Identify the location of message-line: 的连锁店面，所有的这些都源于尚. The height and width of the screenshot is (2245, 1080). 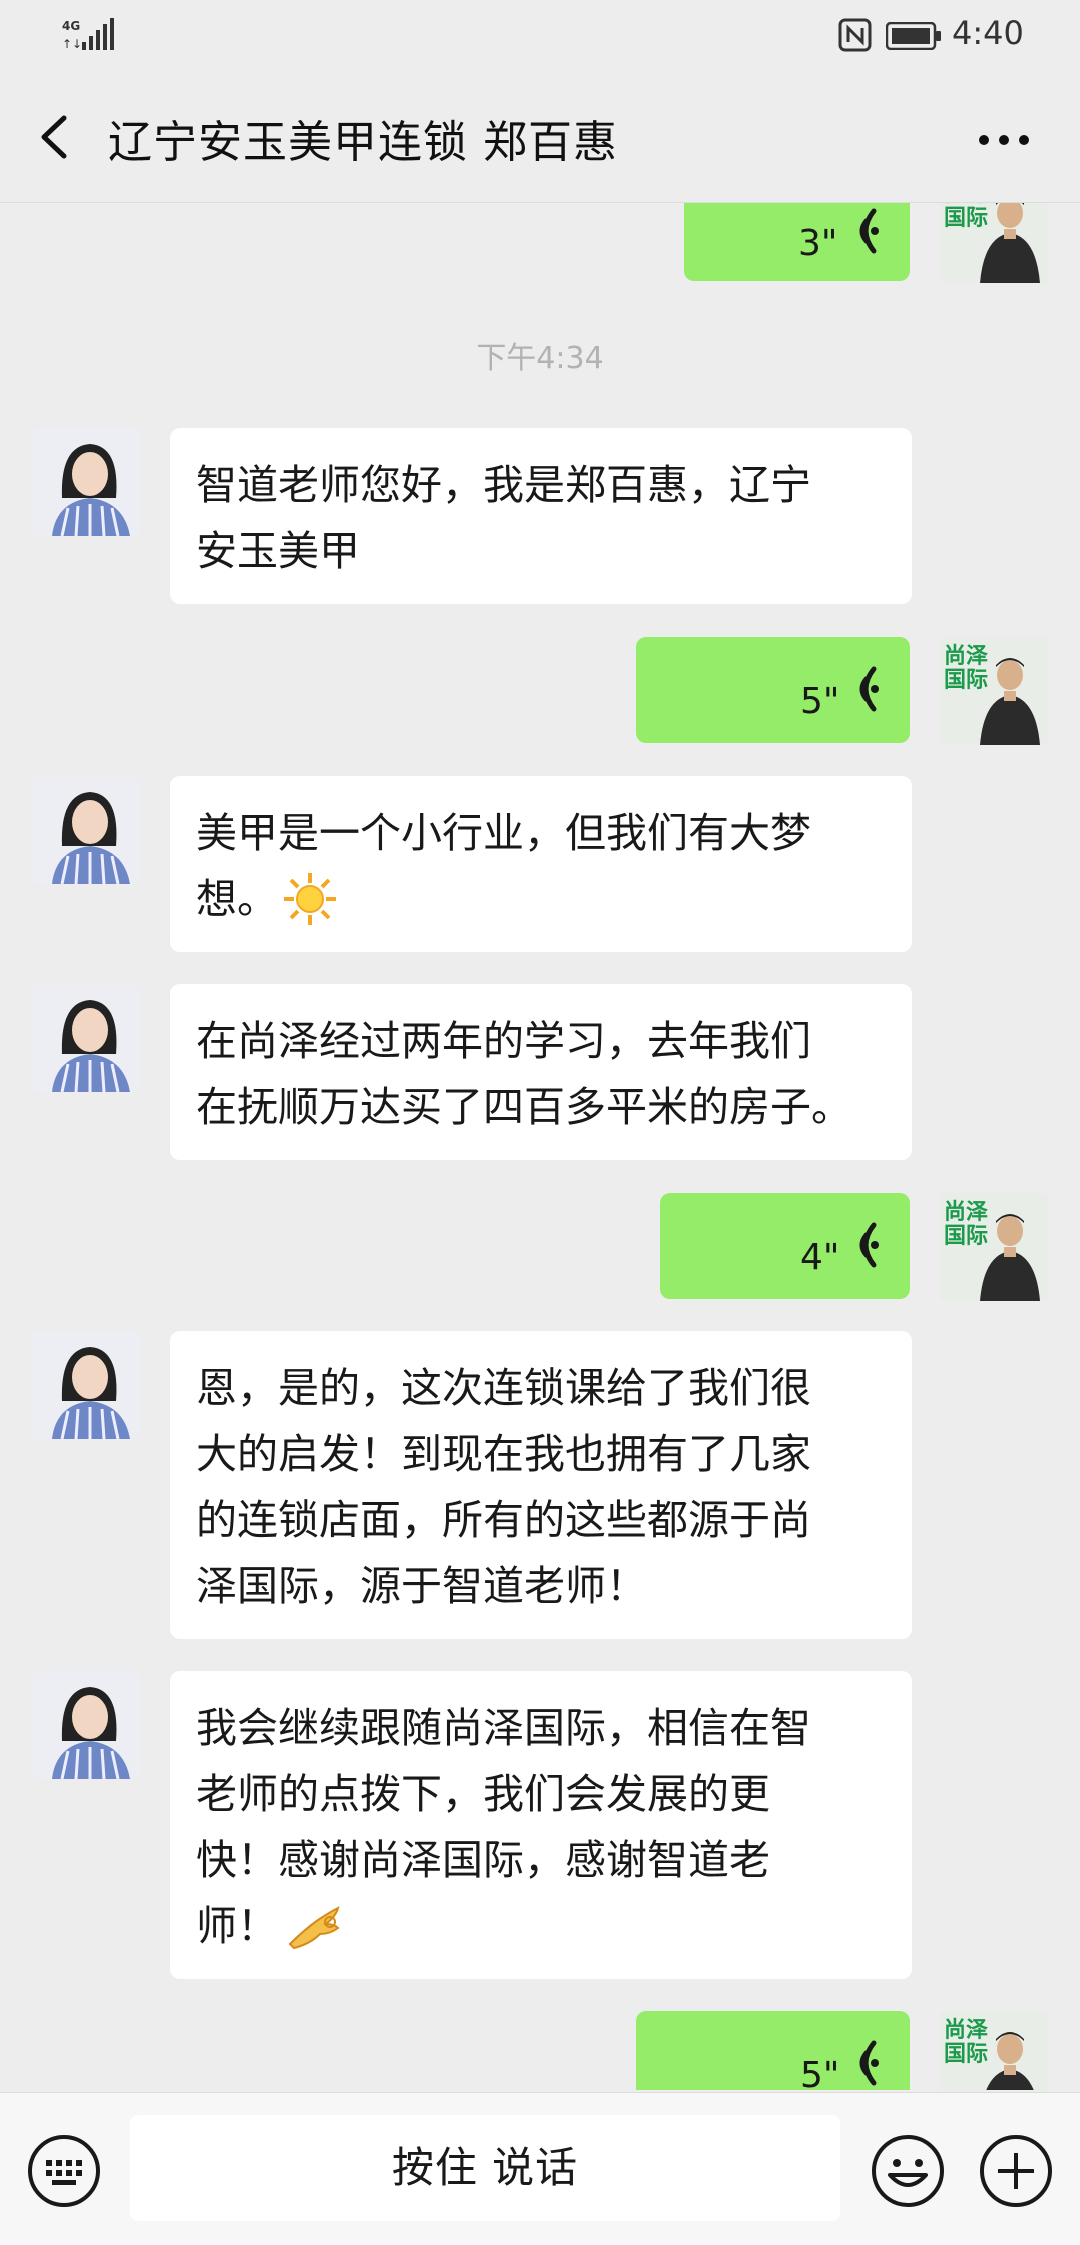
(503, 1520).